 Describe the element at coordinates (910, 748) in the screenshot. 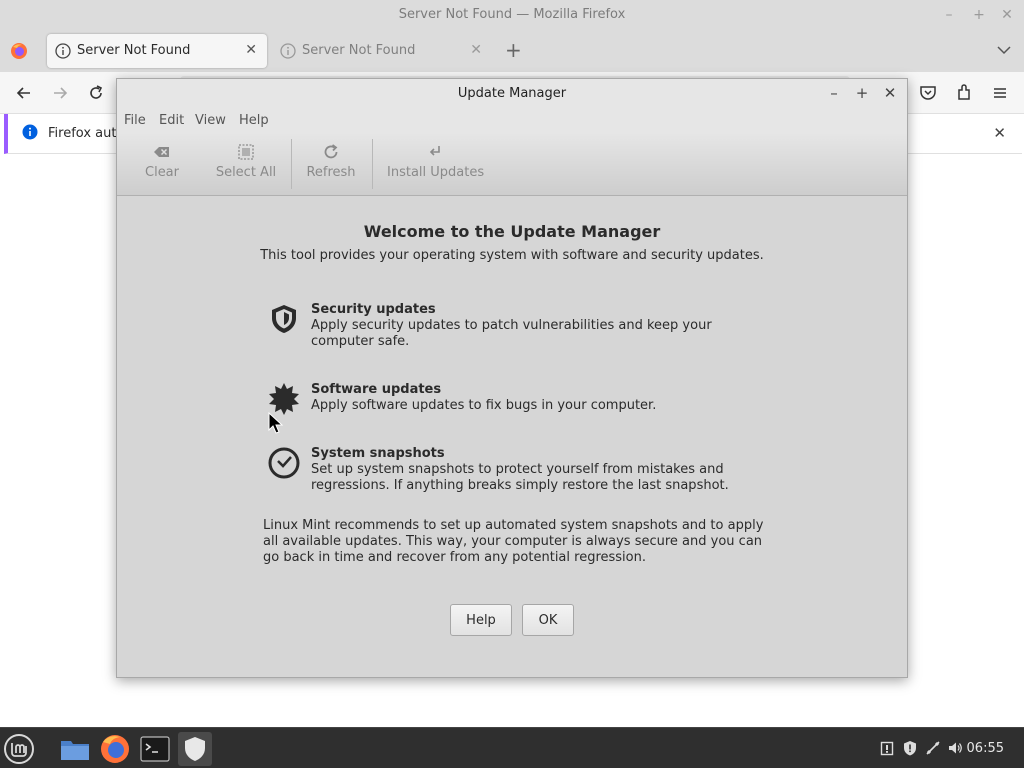

I see `update-shield-icon` at that location.